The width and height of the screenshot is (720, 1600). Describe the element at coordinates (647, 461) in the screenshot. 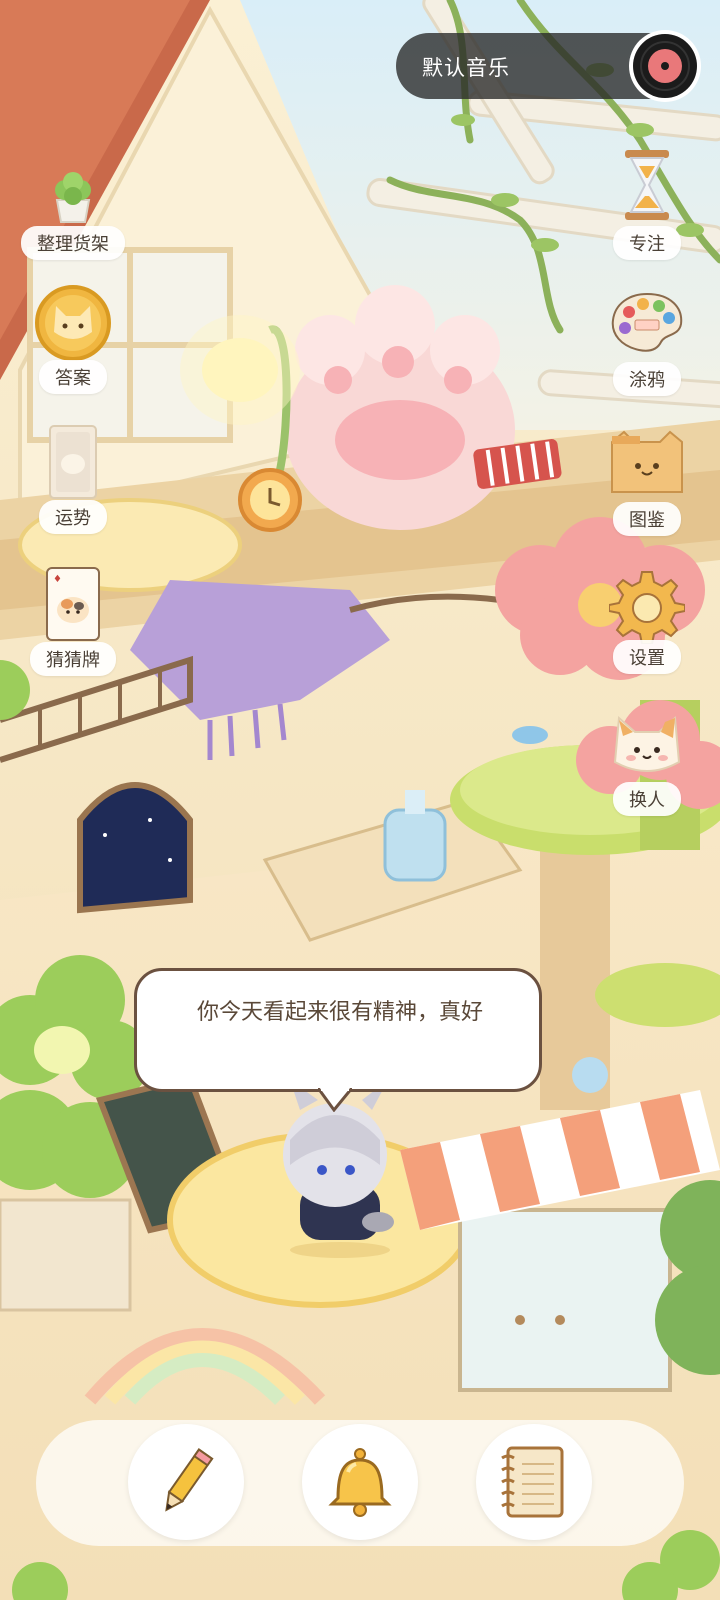

I see `cat-box-icon` at that location.